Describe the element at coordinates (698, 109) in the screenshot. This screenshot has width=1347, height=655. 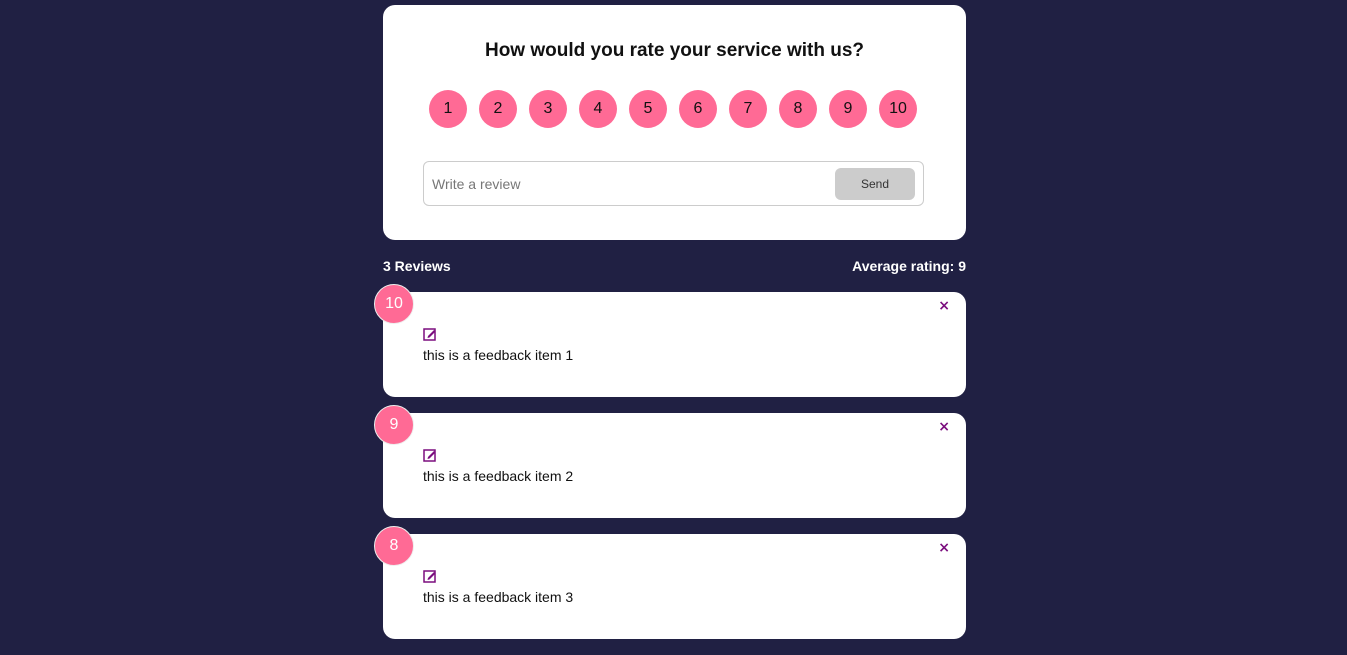
I see `rating-option-6: 6` at that location.